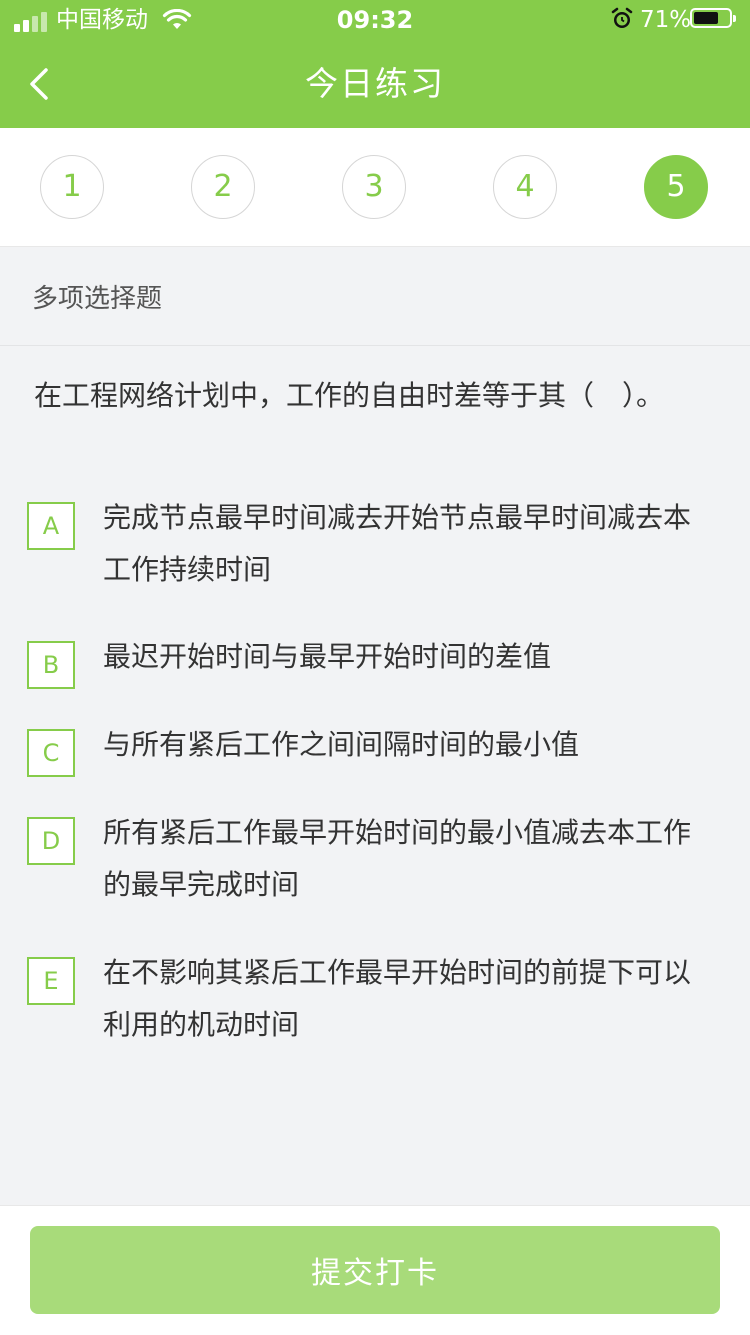 This screenshot has height=1335, width=750. I want to click on option-text: 最迟开始时间与最早开始时间的差值, so click(327, 656).